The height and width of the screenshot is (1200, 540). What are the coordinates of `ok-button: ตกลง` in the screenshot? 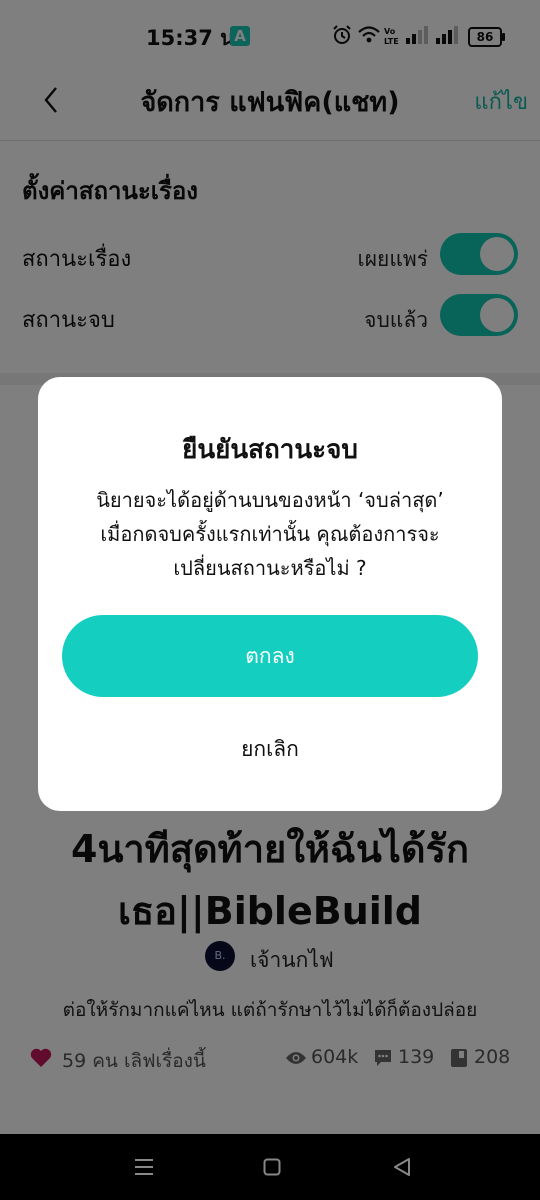 It's located at (270, 656).